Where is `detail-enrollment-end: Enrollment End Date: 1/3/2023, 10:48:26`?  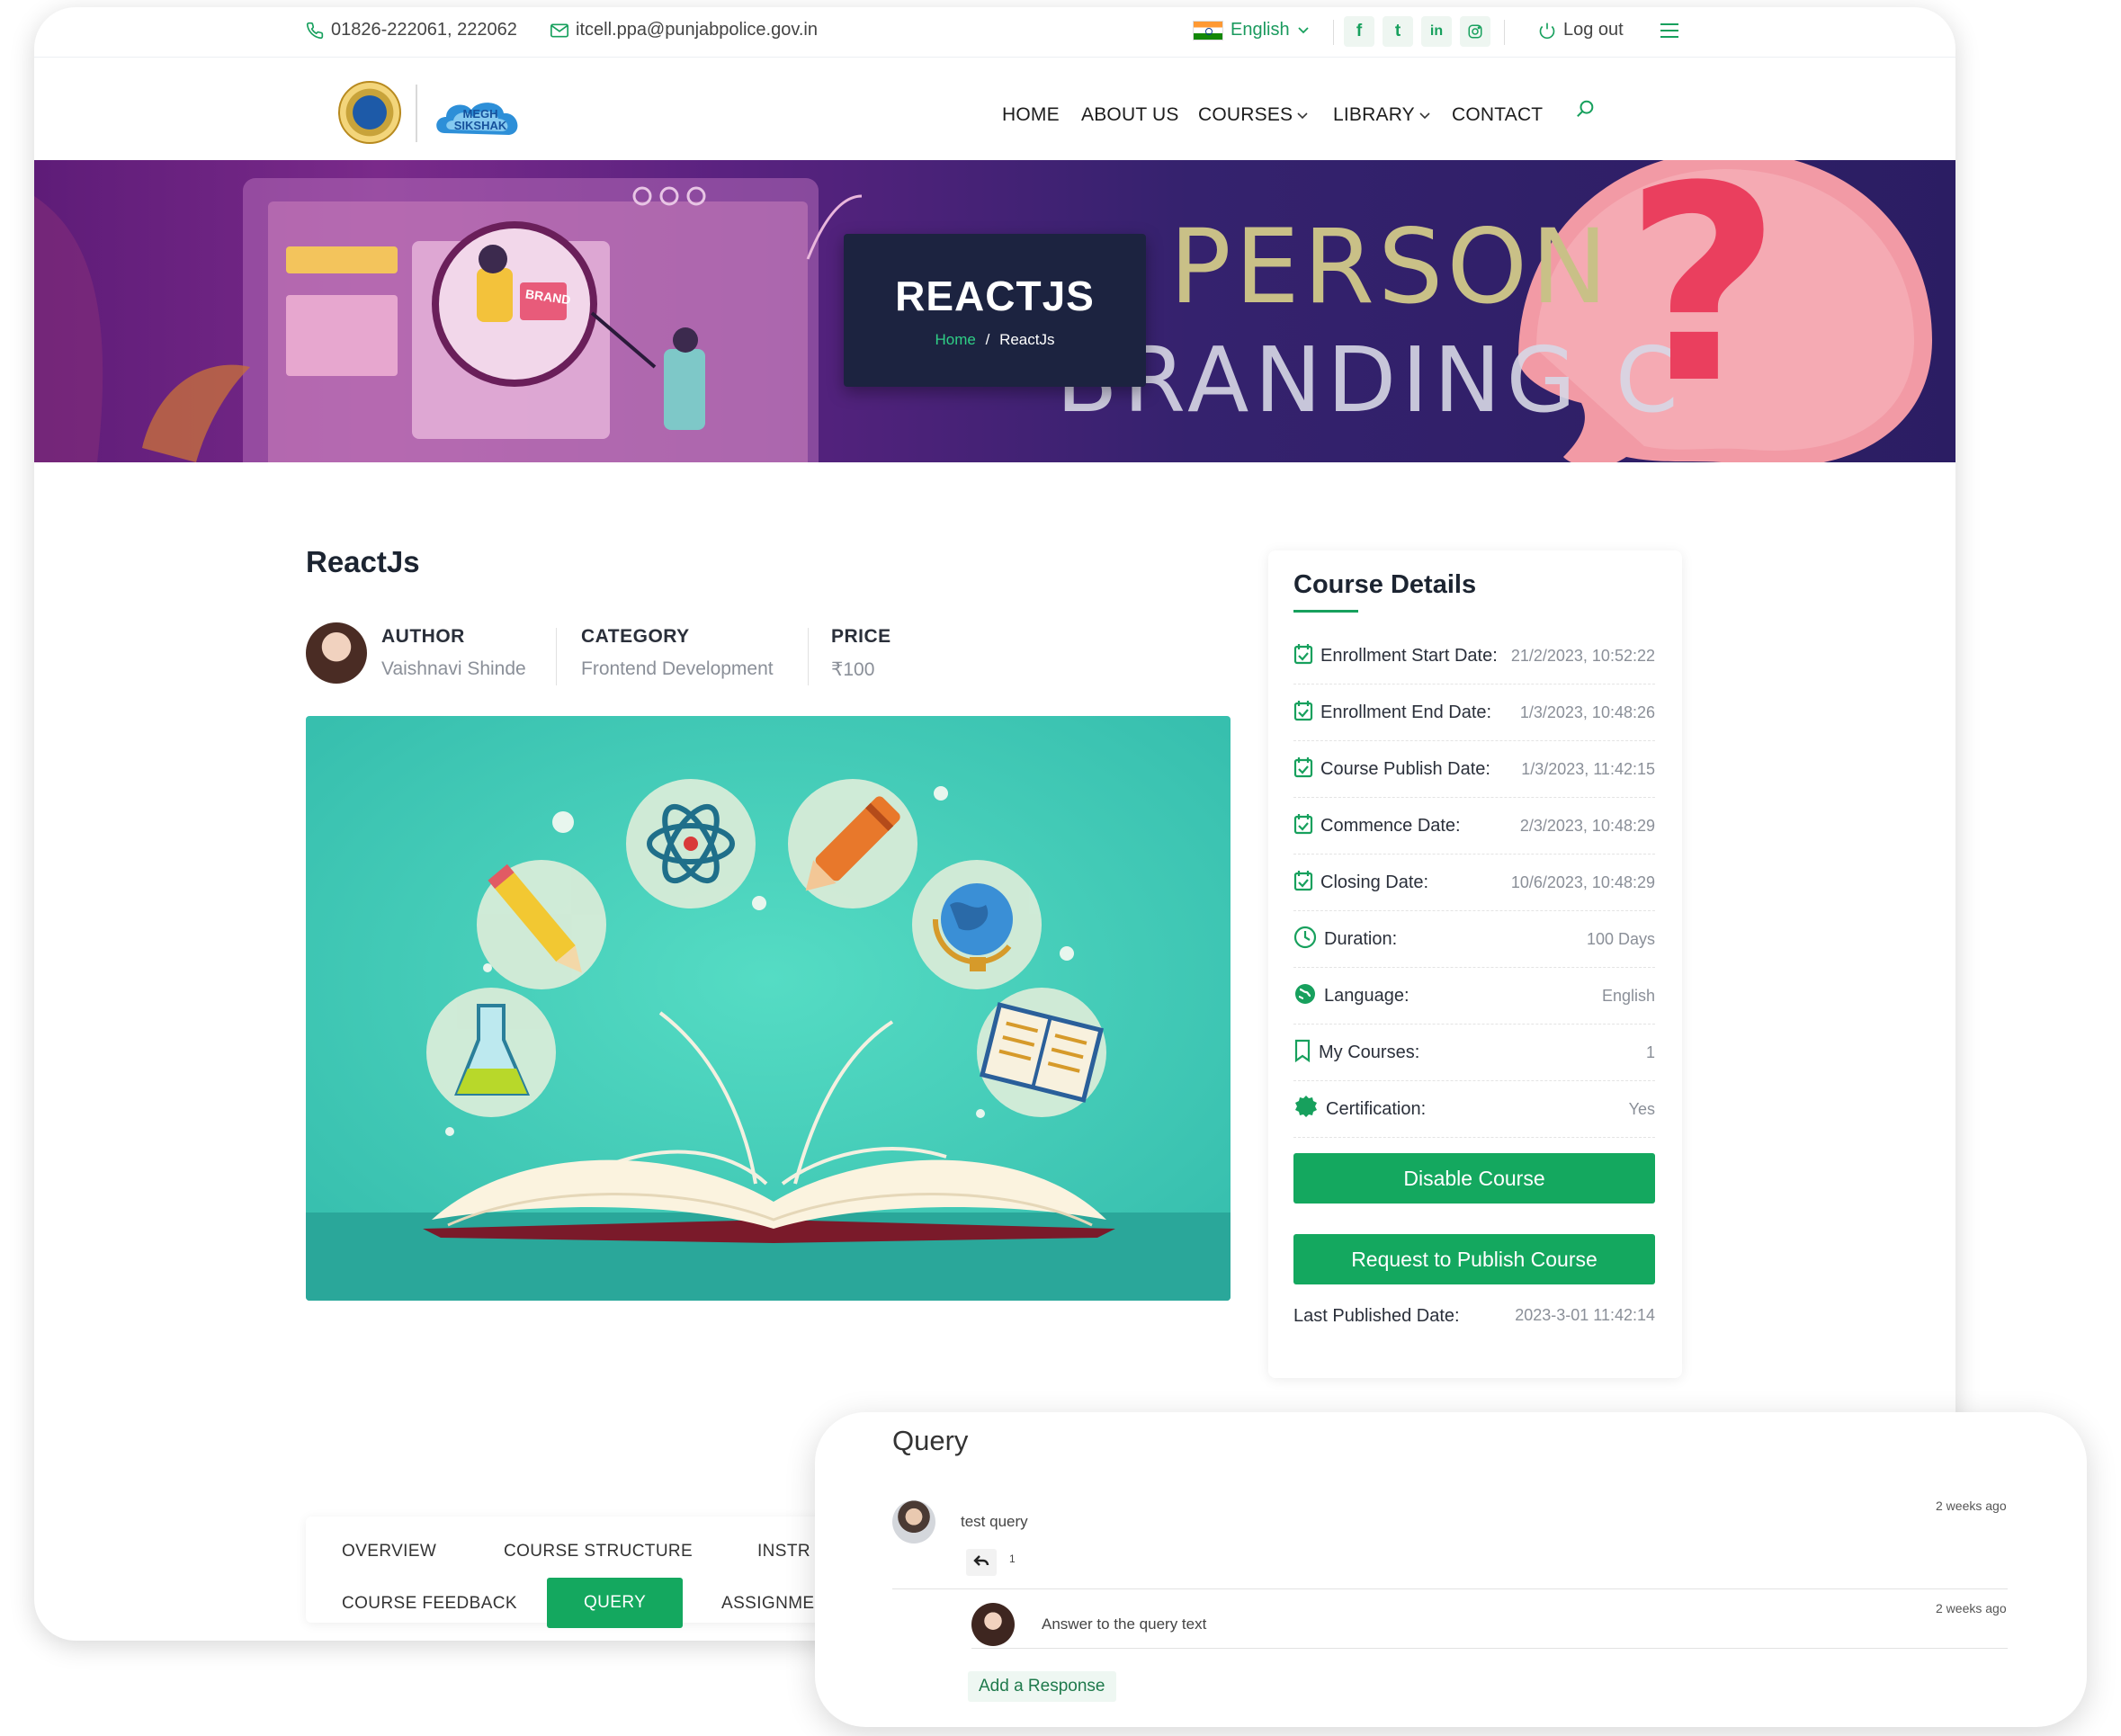 detail-enrollment-end: Enrollment End Date: 1/3/2023, 10:48:26 is located at coordinates (1474, 713).